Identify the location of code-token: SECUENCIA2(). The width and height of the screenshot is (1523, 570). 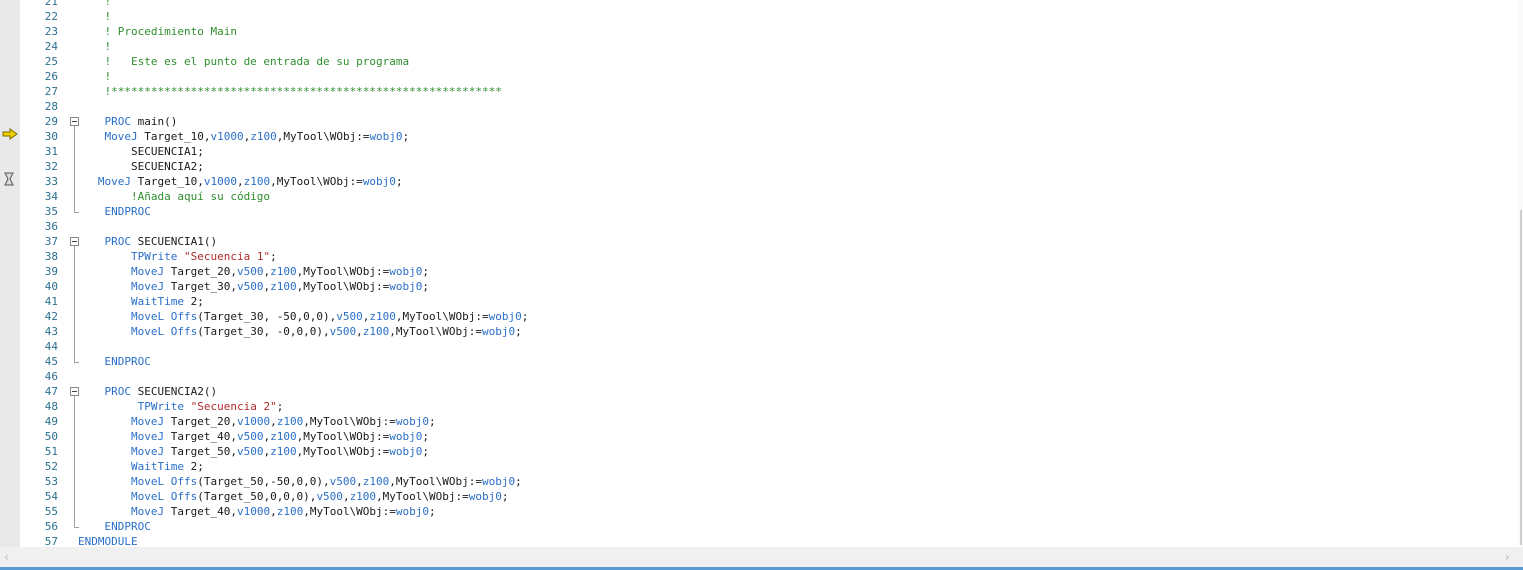
(177, 391).